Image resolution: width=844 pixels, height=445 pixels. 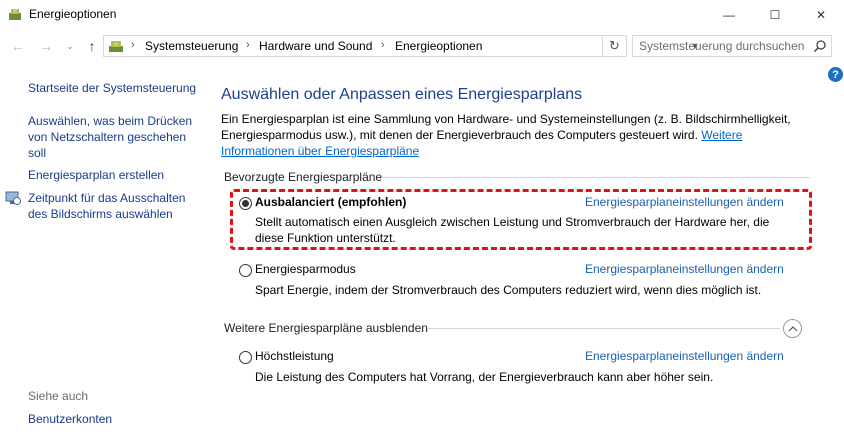 I want to click on selected-plan-highlight, so click(x=521, y=219).